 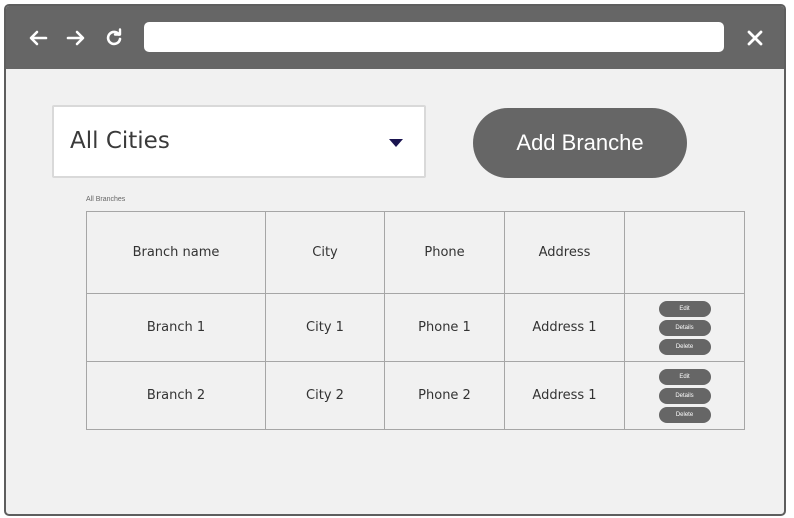 What do you see at coordinates (325, 252) in the screenshot?
I see `header-city: City` at bounding box center [325, 252].